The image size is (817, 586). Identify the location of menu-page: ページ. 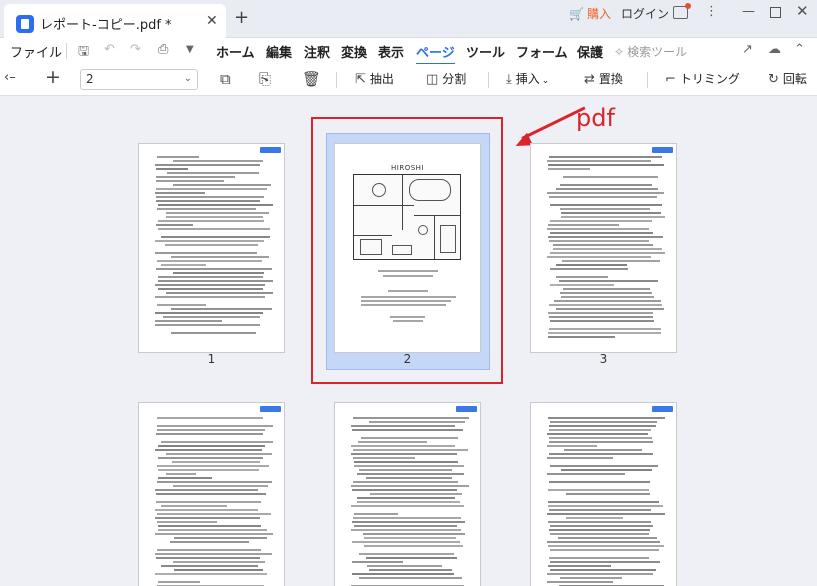
(435, 53).